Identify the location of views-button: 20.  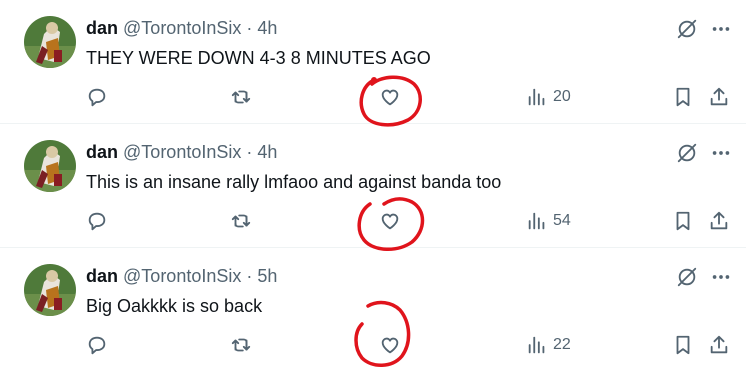
(548, 97).